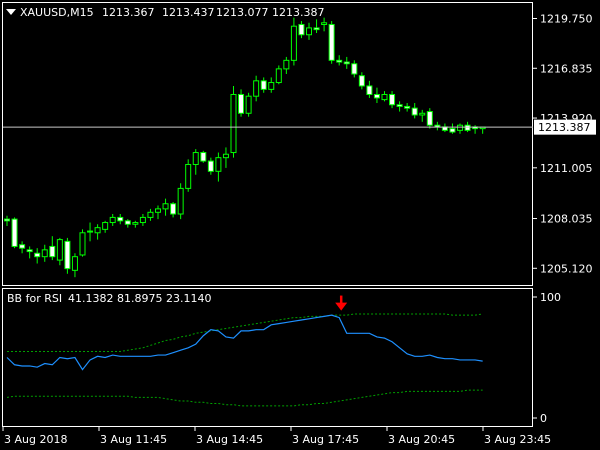  What do you see at coordinates (566, 219) in the screenshot?
I see `price-tick-label: 1208.035` at bounding box center [566, 219].